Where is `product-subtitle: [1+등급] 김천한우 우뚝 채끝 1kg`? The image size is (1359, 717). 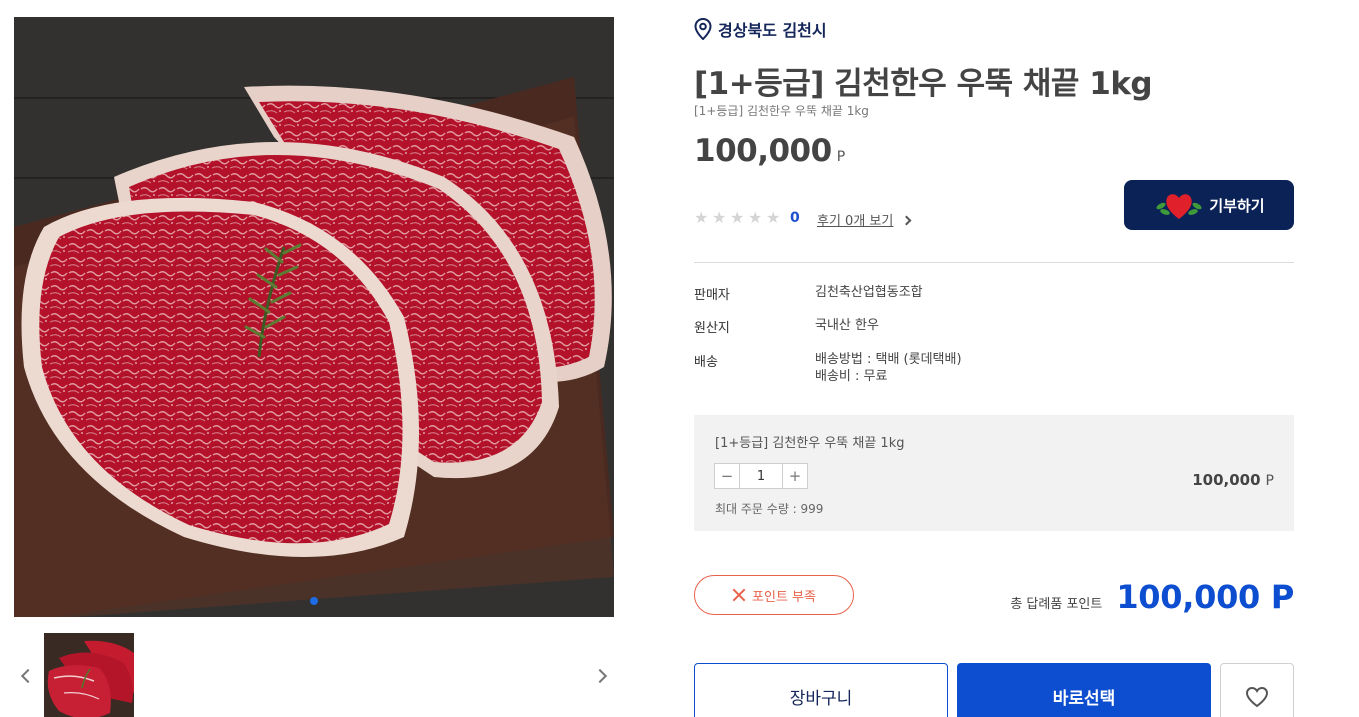 product-subtitle: [1+등급] 김천한우 우뚝 채끝 1kg is located at coordinates (781, 111).